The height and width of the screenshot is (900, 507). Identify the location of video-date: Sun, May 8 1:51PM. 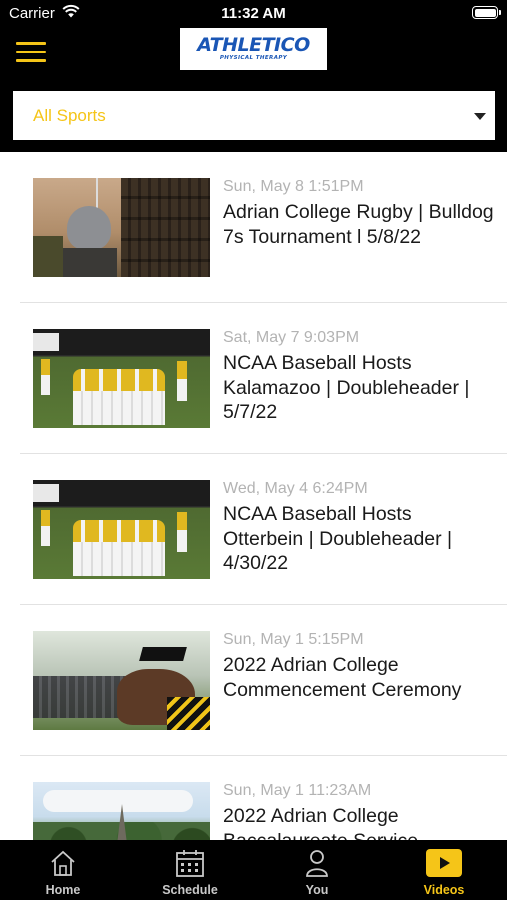
(293, 186).